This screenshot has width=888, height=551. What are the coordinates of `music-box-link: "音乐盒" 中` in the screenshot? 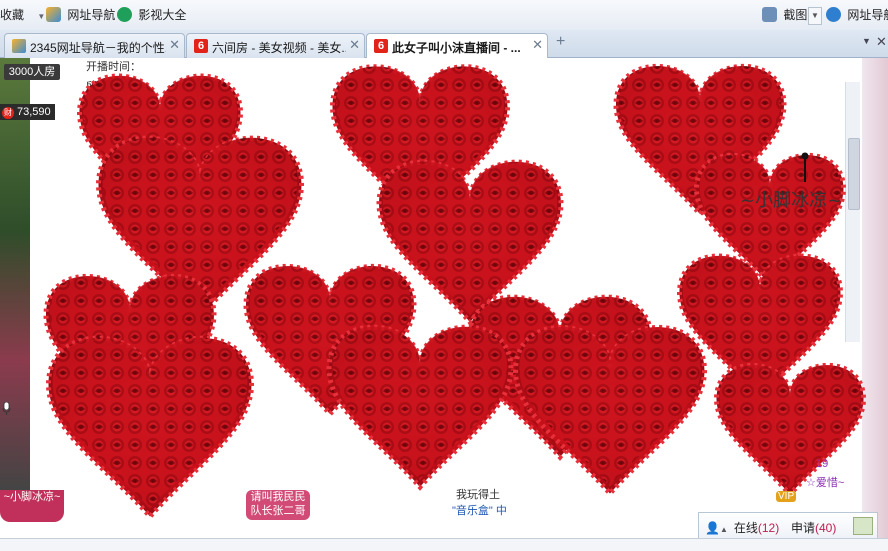 It's located at (479, 510).